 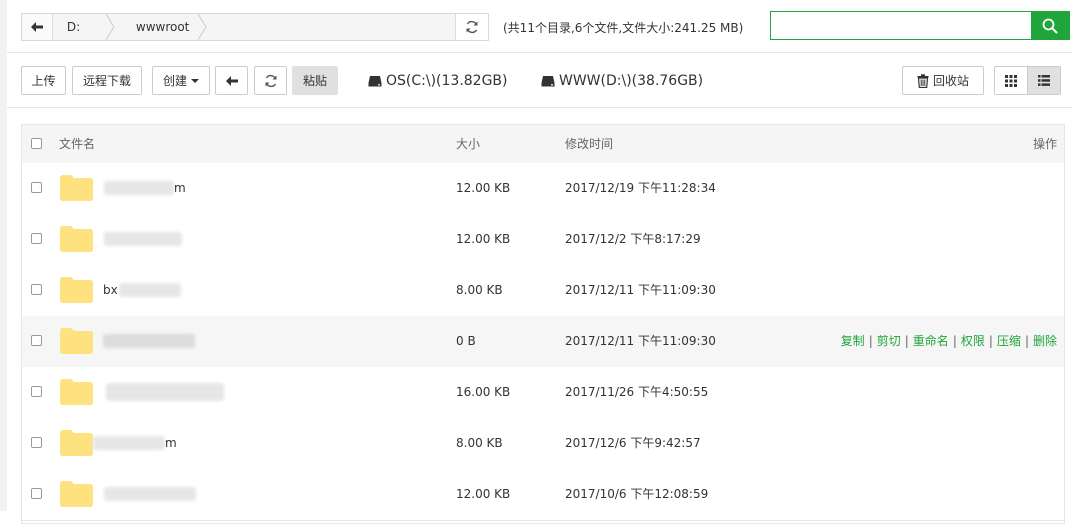 I want to click on table-row: 12.00 KB 2017/10/6 下午12:08:59, so click(x=543, y=495).